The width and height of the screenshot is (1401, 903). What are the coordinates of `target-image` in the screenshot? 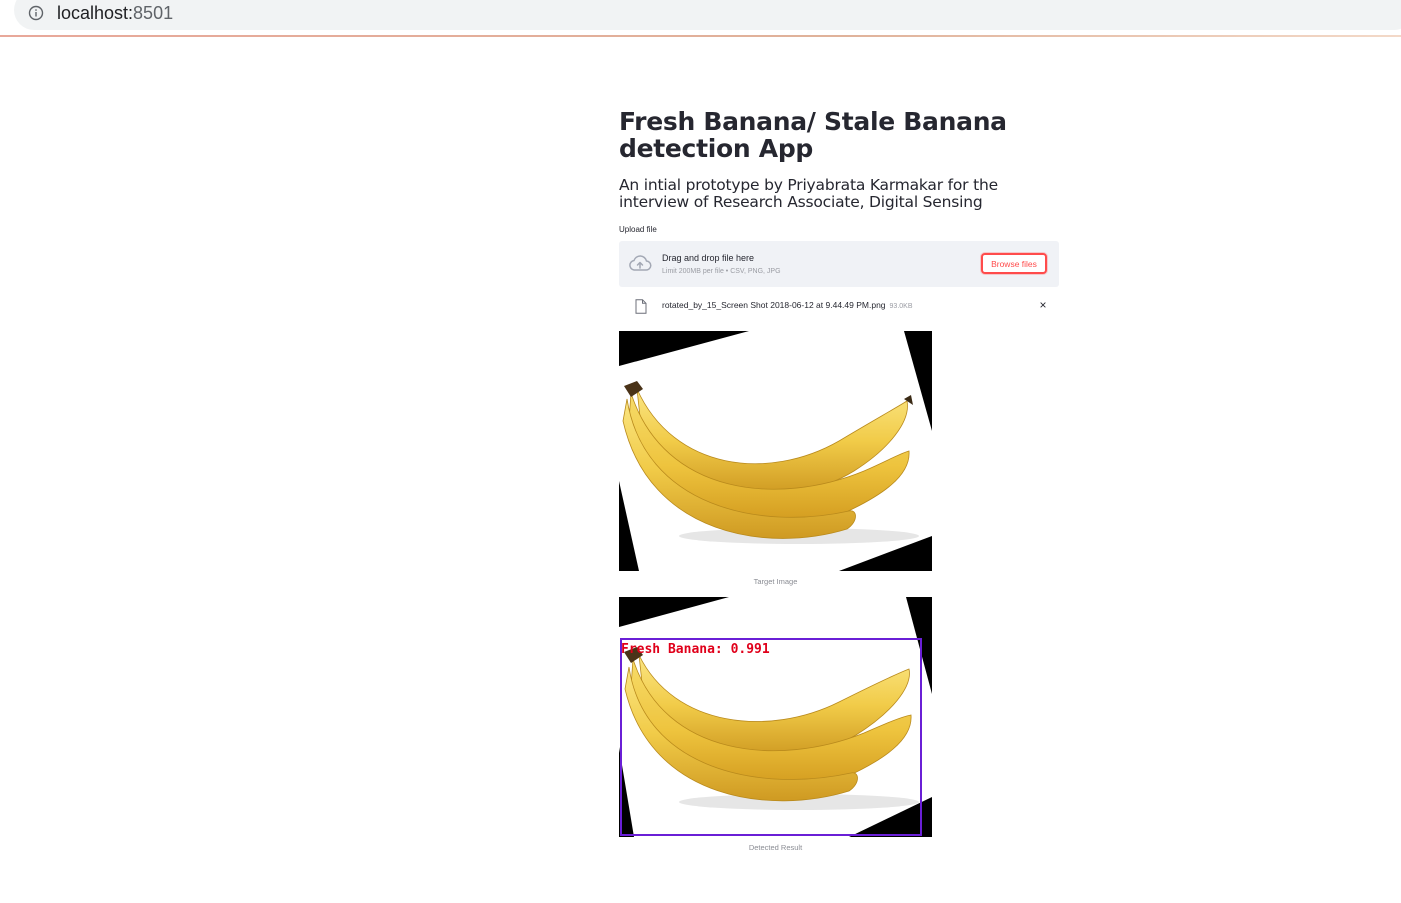 It's located at (775, 451).